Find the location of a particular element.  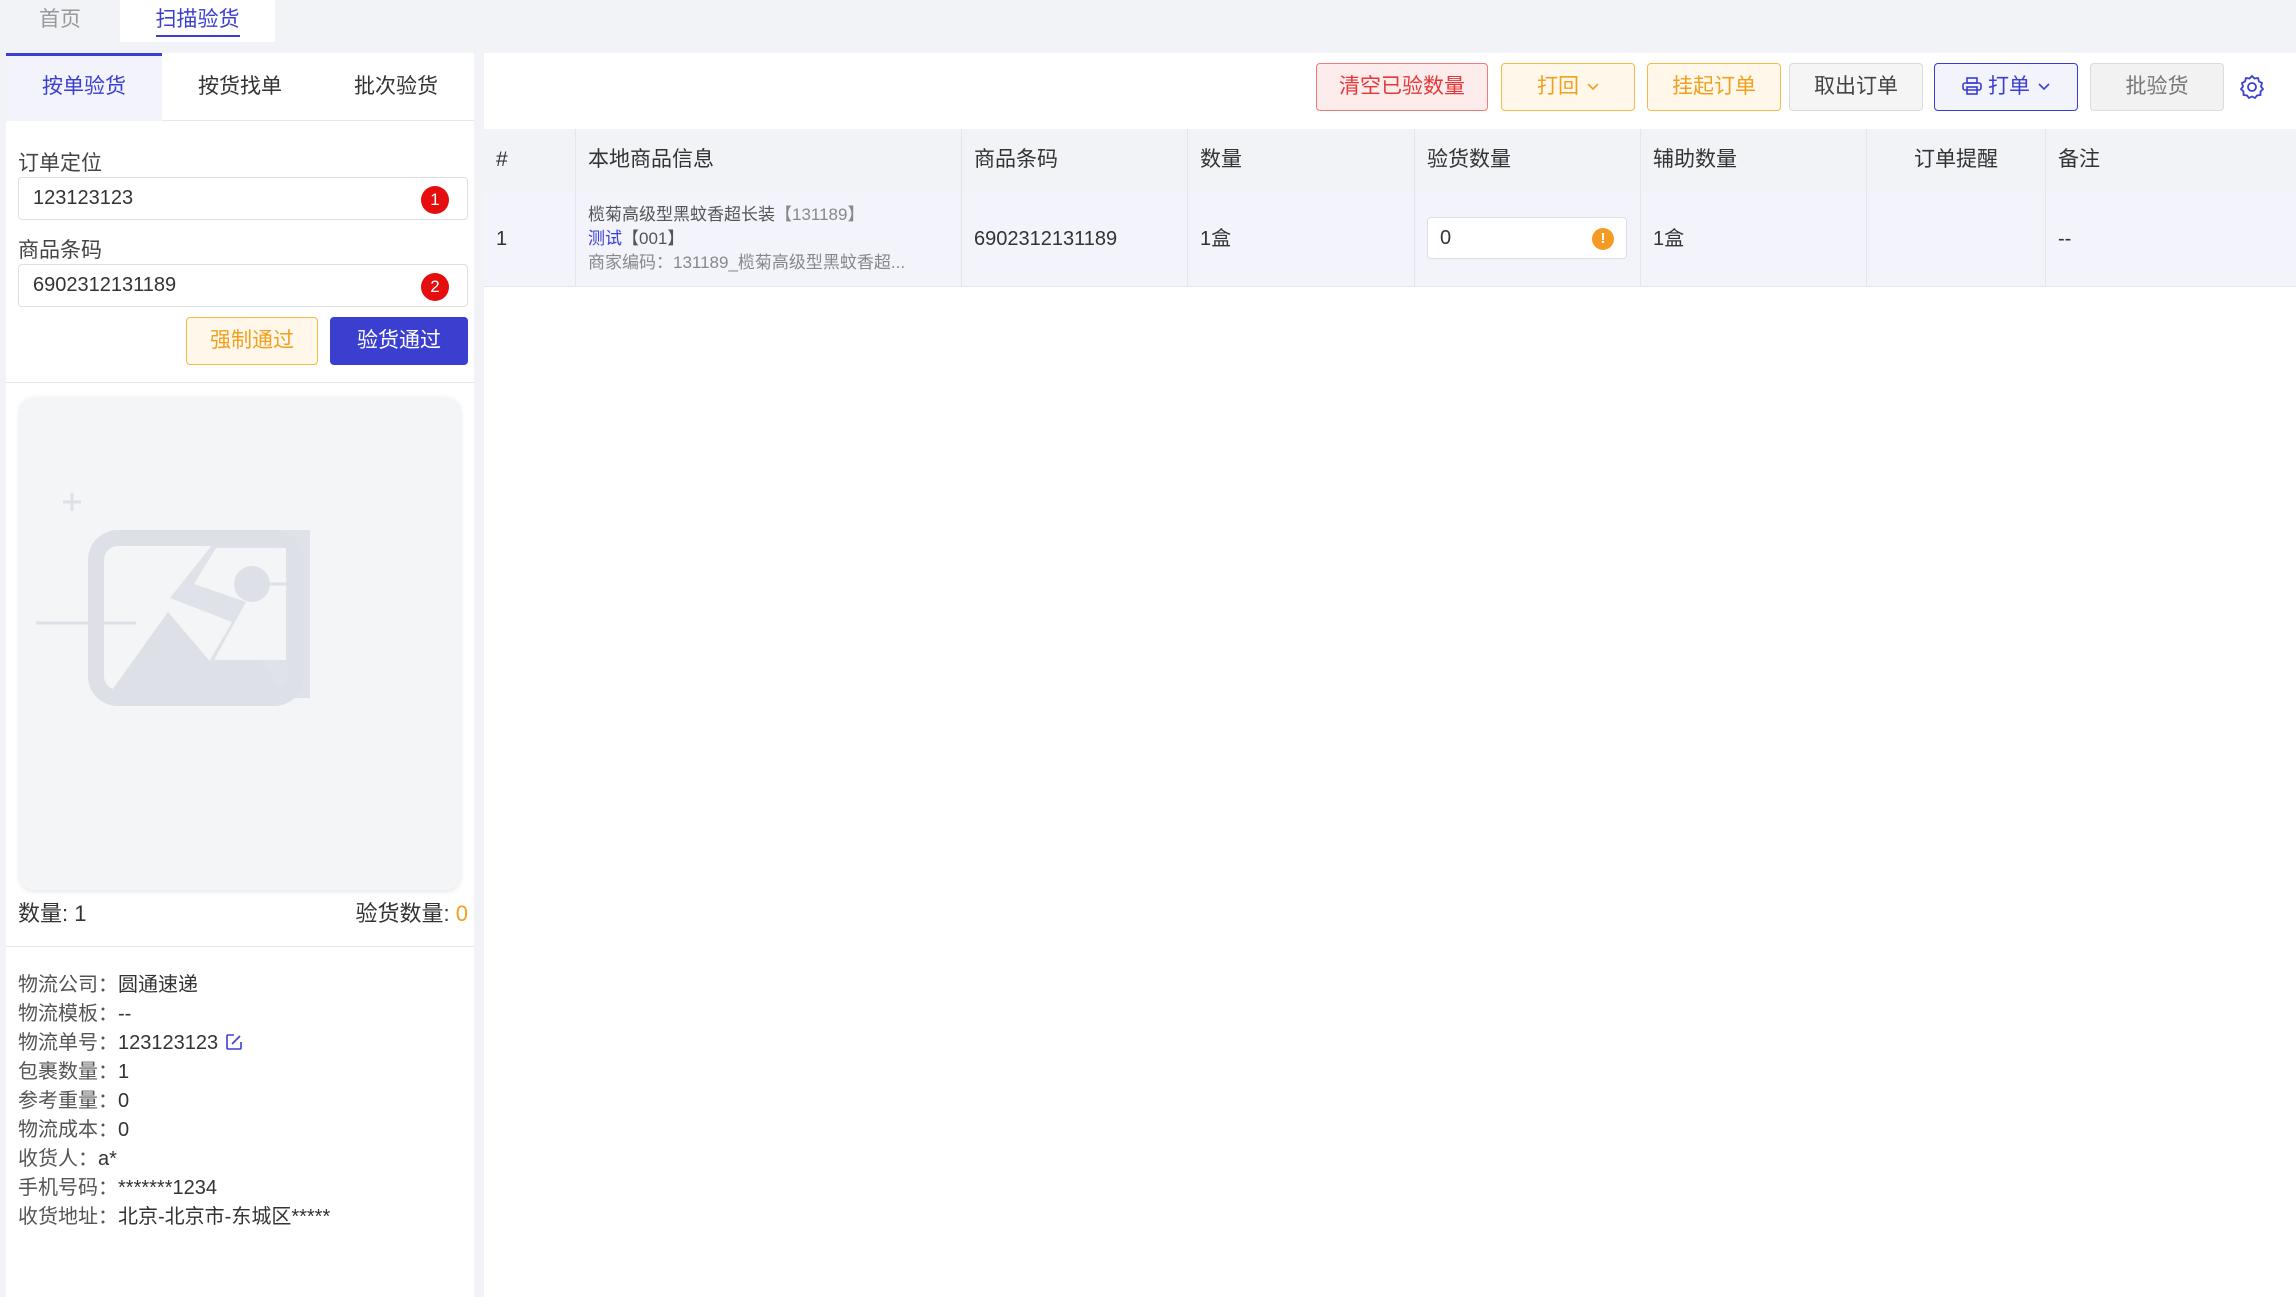

step-badge-1: 1 is located at coordinates (435, 200).